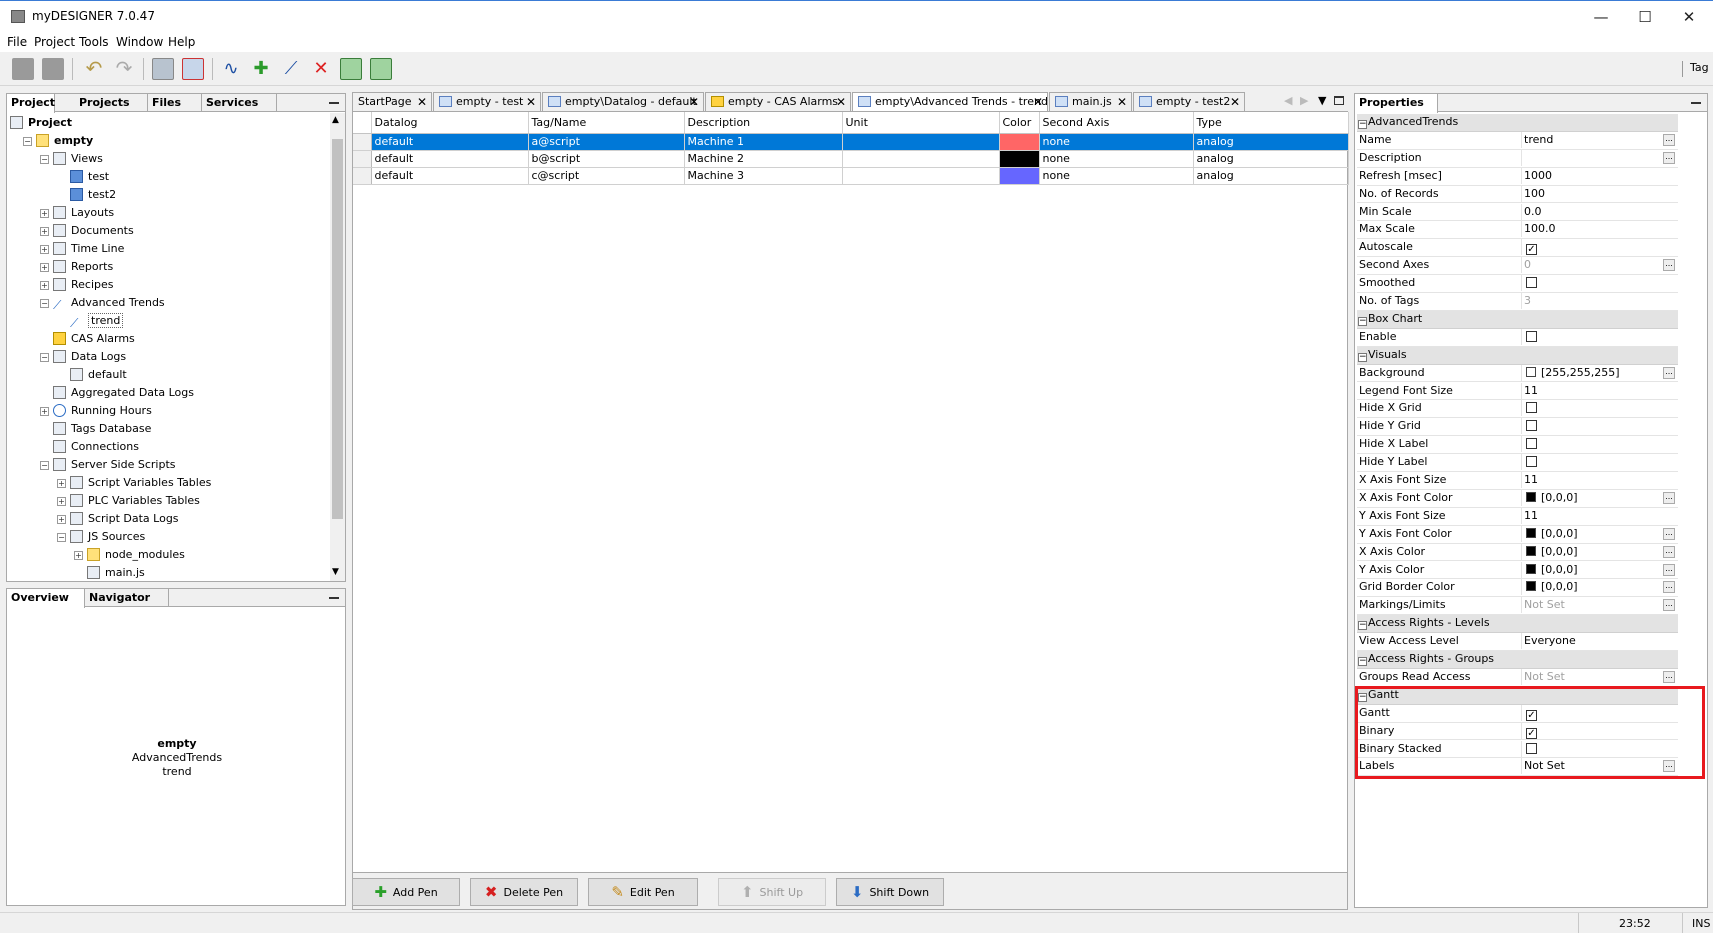 Image resolution: width=1713 pixels, height=933 pixels. Describe the element at coordinates (487, 101) in the screenshot. I see `editor-tab-1: empty - test ✕` at that location.